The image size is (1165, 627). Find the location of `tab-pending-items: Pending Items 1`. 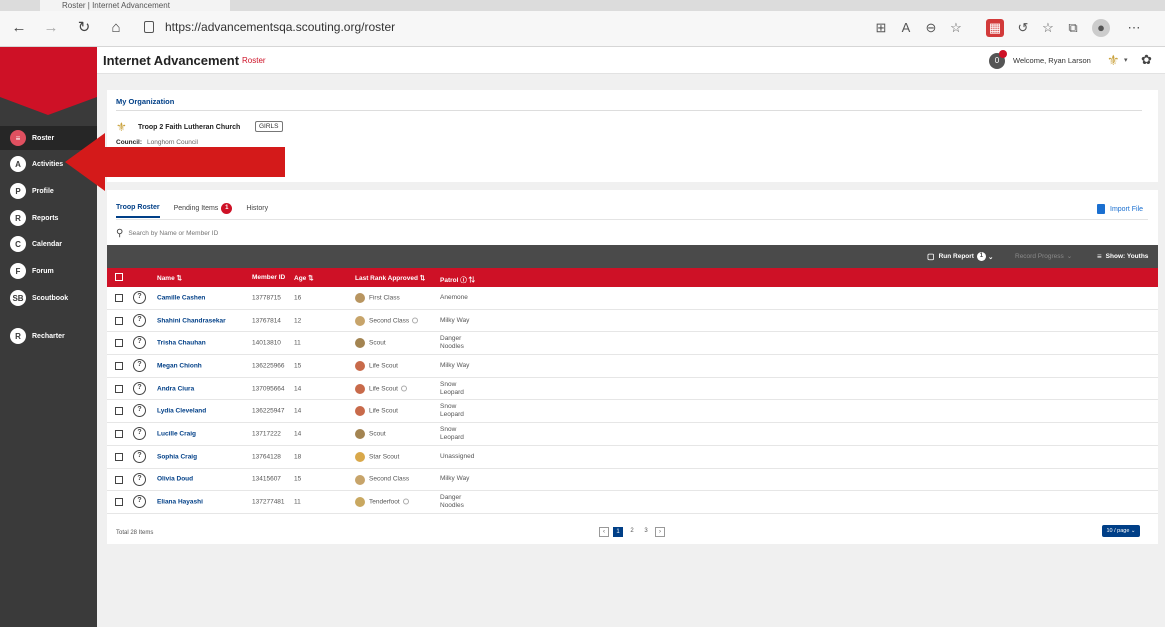

tab-pending-items: Pending Items 1 is located at coordinates (203, 210).